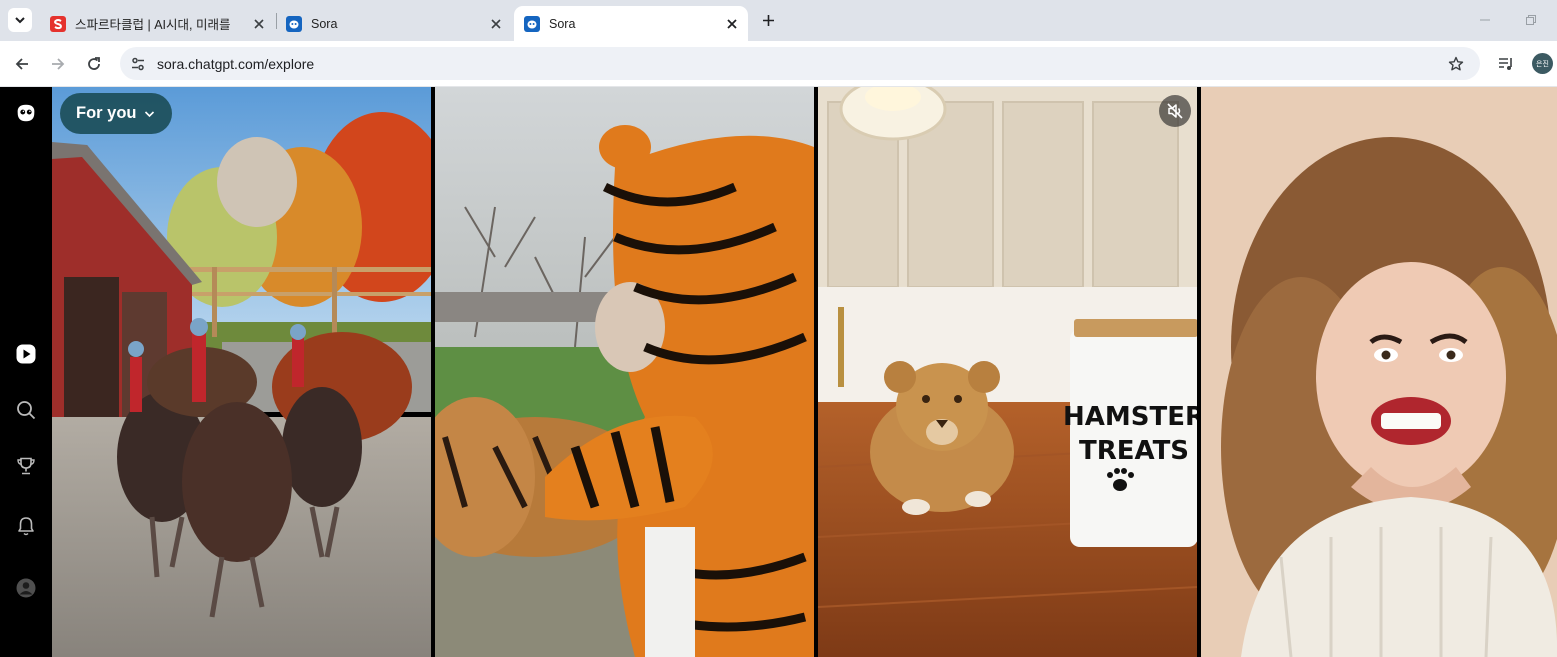 The height and width of the screenshot is (657, 1557). Describe the element at coordinates (58, 23) in the screenshot. I see `sparta-logo-icon` at that location.